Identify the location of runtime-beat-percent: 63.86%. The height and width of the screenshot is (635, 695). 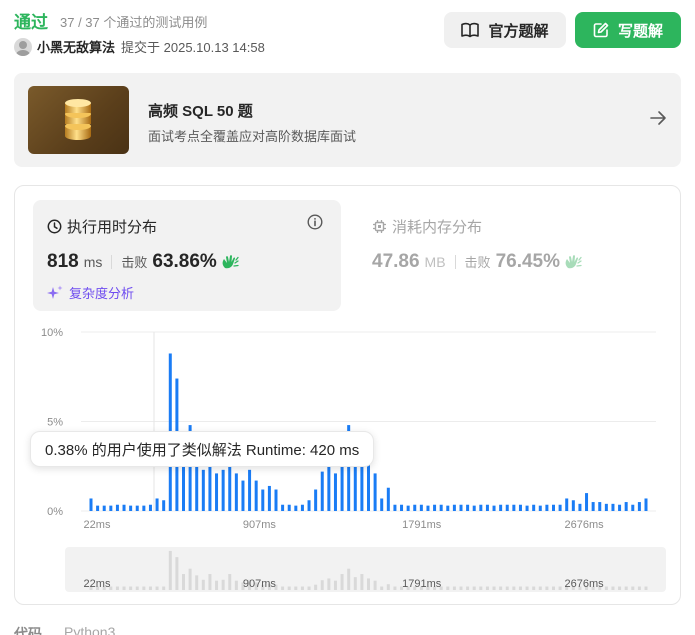
(184, 261).